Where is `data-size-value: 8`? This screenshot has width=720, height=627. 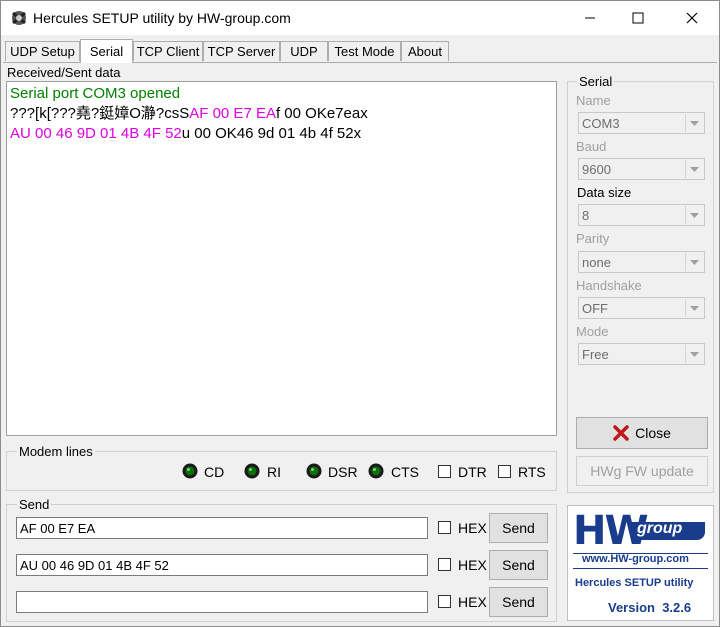 data-size-value: 8 is located at coordinates (586, 215).